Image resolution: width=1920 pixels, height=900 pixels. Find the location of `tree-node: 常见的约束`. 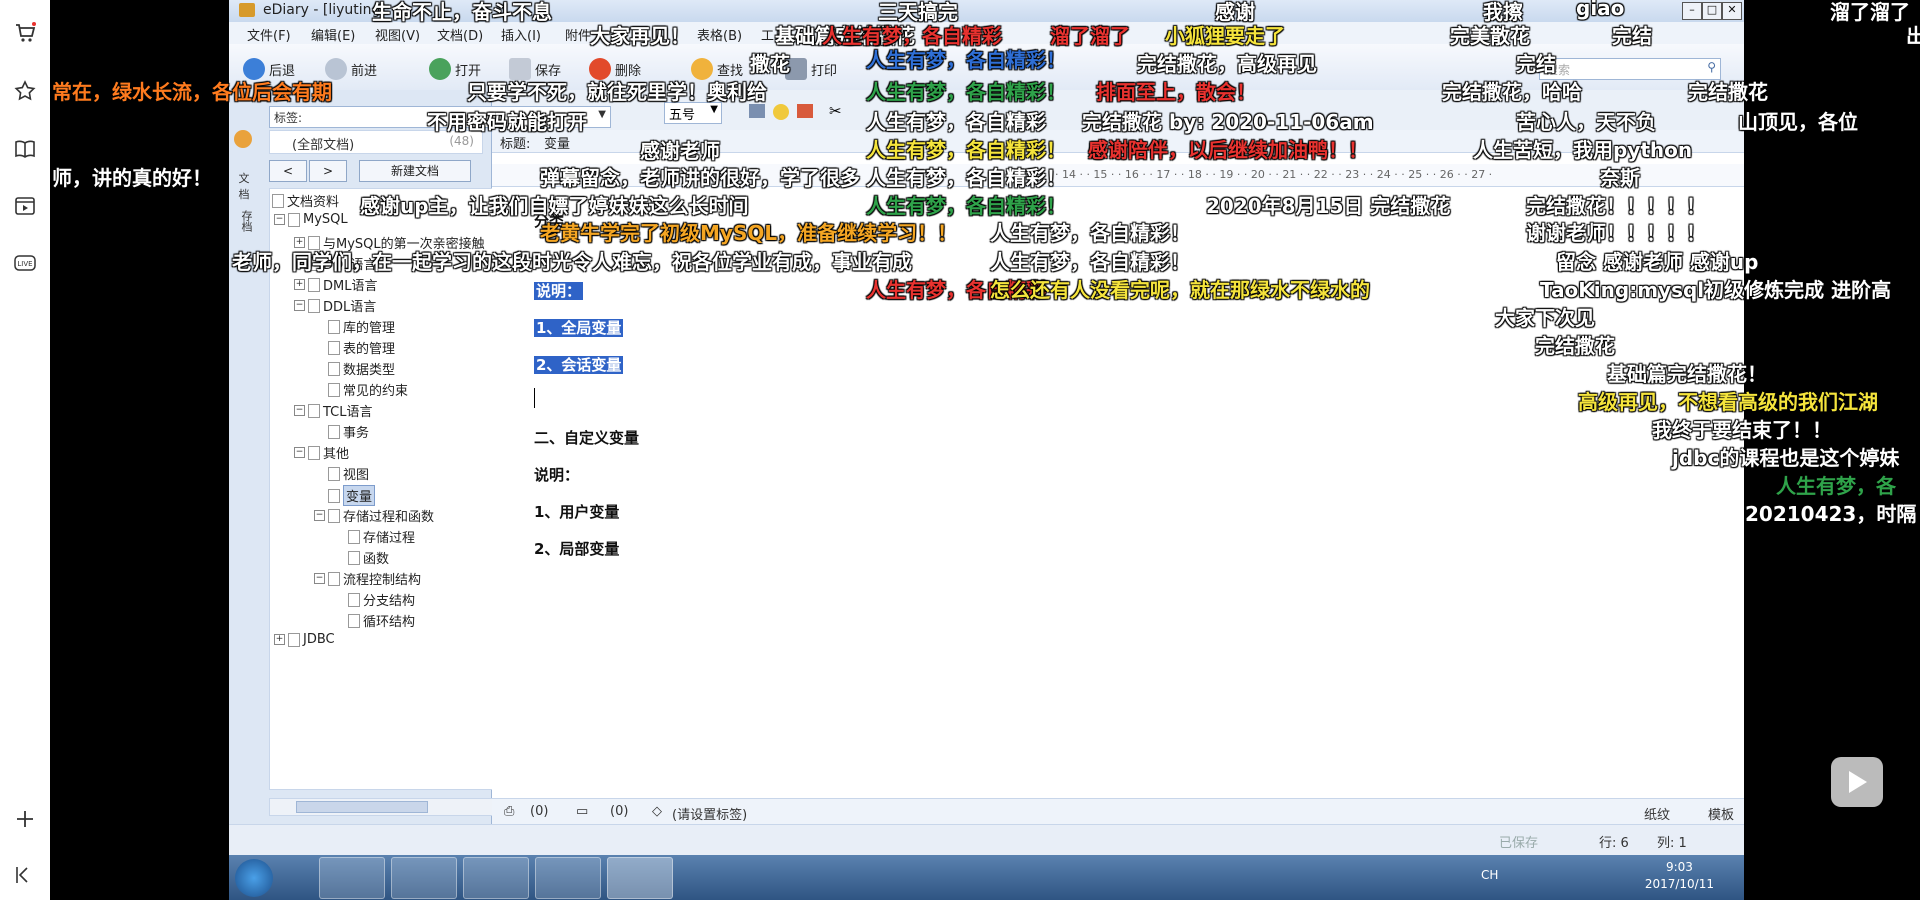

tree-node: 常见的约束 is located at coordinates (368, 389).